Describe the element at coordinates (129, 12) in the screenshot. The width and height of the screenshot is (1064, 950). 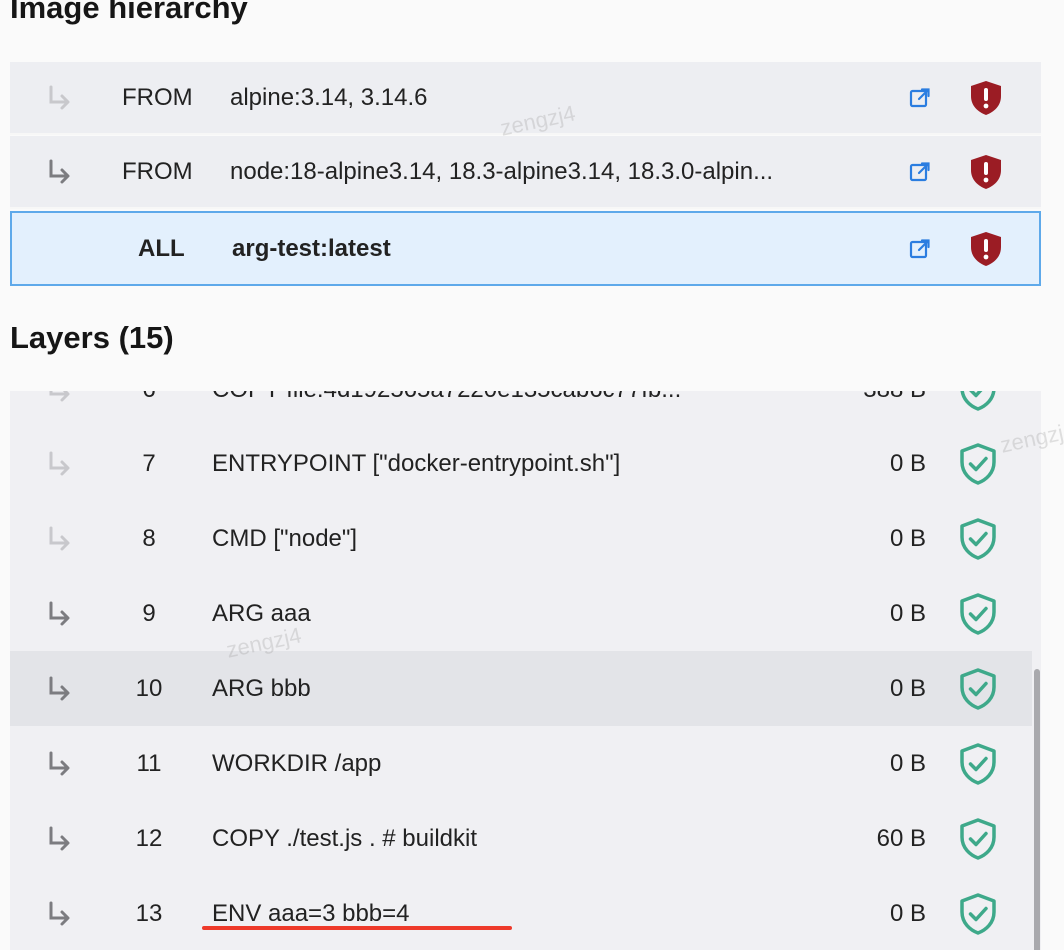
I see `image-hierarchy-title: Image hierarchy` at that location.